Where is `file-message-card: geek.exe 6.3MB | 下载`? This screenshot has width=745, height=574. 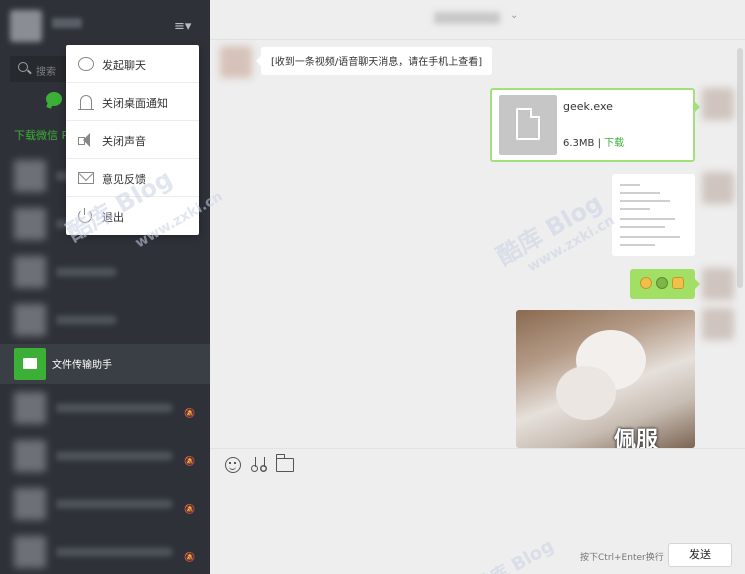 file-message-card: geek.exe 6.3MB | 下载 is located at coordinates (595, 125).